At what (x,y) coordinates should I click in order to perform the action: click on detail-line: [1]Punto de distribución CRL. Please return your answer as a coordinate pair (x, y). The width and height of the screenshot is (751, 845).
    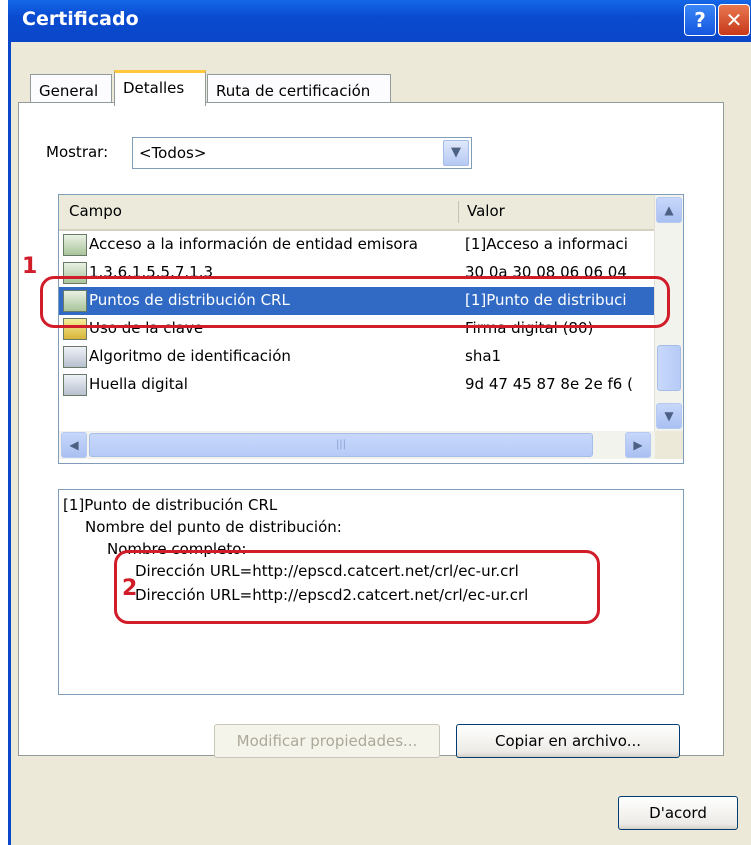
    Looking at the image, I should click on (170, 505).